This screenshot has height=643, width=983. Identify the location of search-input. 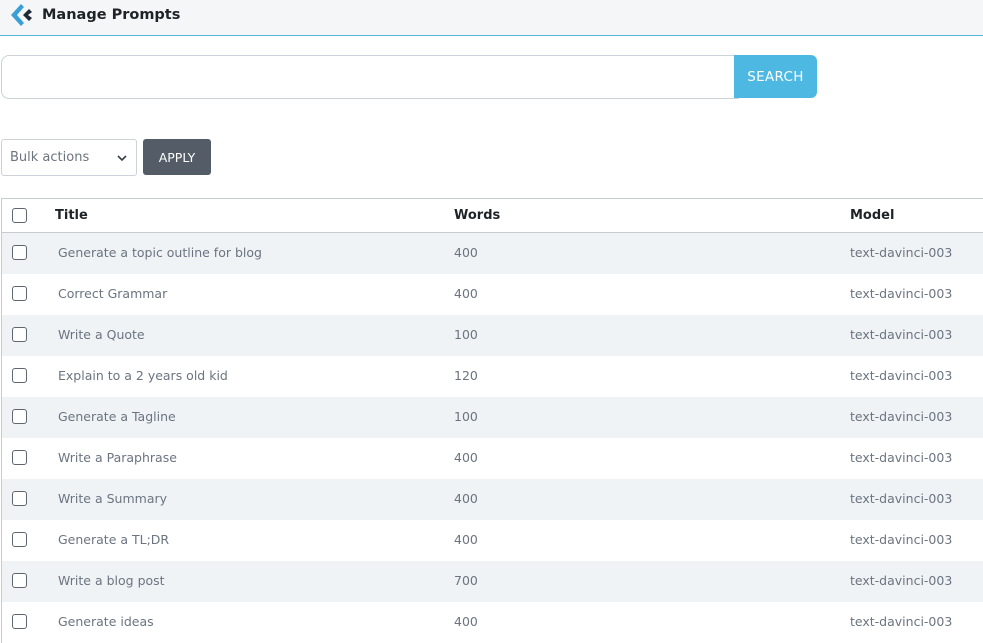
(370, 77).